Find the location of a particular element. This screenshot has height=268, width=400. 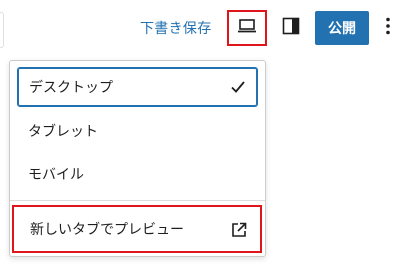

check-icon is located at coordinates (238, 87).